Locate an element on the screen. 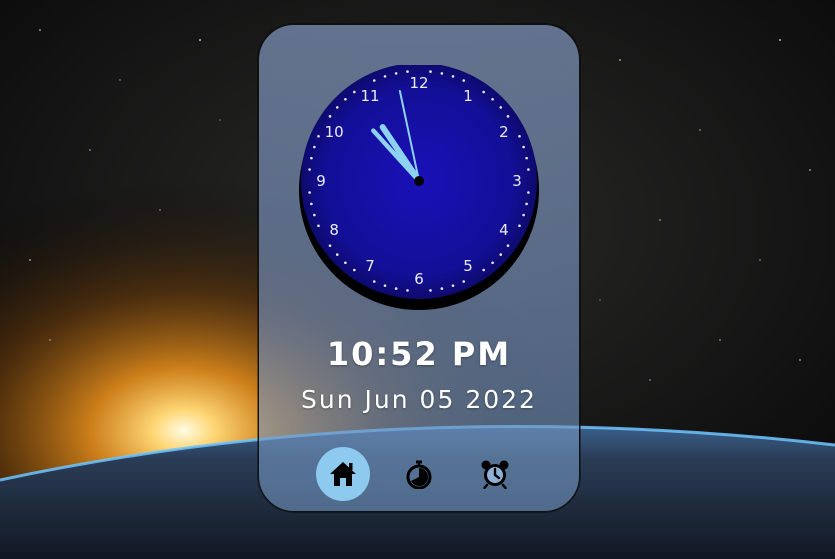 The height and width of the screenshot is (559, 835). clock-numeral: 6 is located at coordinates (419, 279).